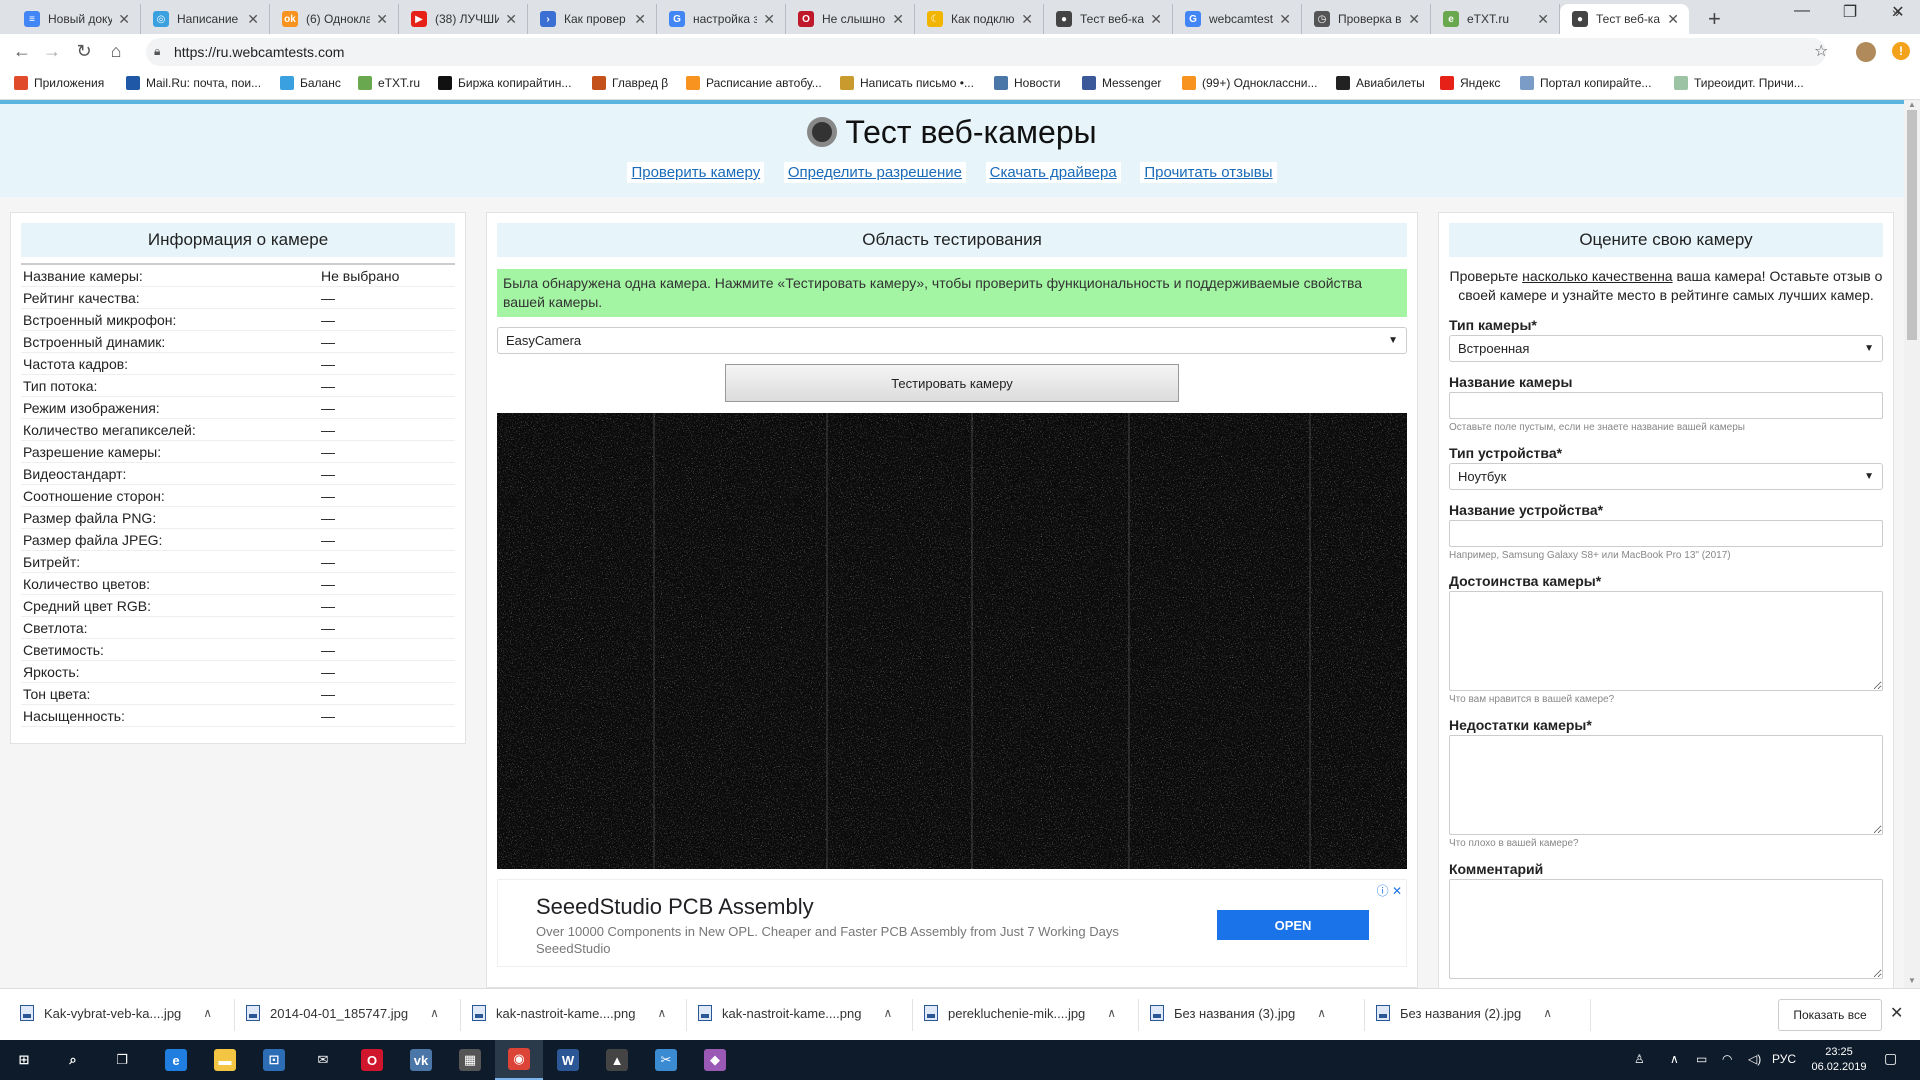 The height and width of the screenshot is (1080, 1920). I want to click on taskbar-app: ◆, so click(715, 1060).